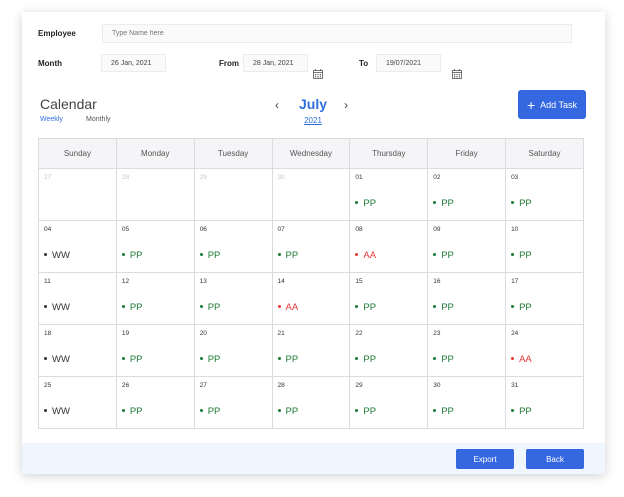  Describe the element at coordinates (155, 298) in the screenshot. I see `calendar-day-cell: 12 PP` at that location.